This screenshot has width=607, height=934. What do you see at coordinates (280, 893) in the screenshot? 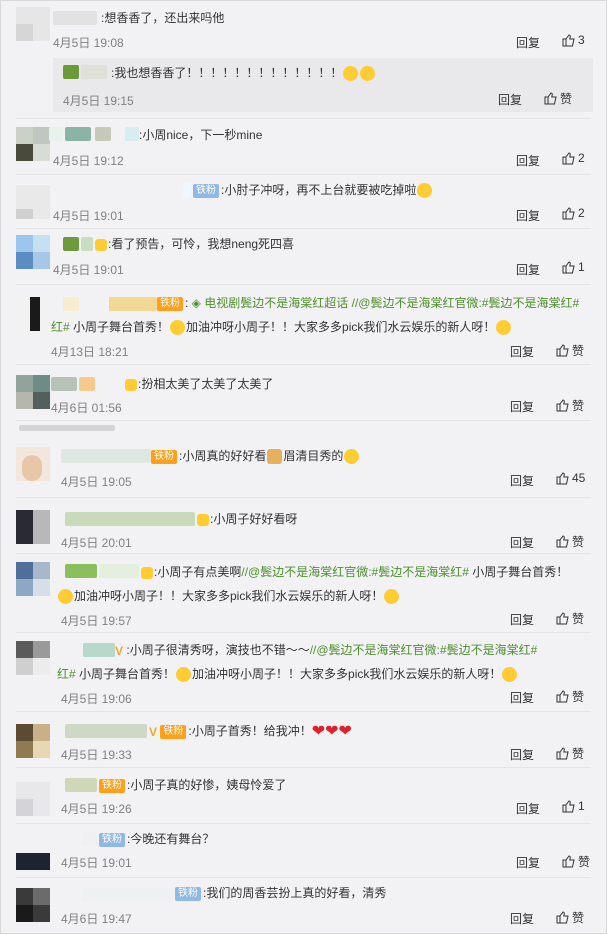
I see `comment-text: 铁粉:我们的周香芸扮上真的好看，清秀` at bounding box center [280, 893].